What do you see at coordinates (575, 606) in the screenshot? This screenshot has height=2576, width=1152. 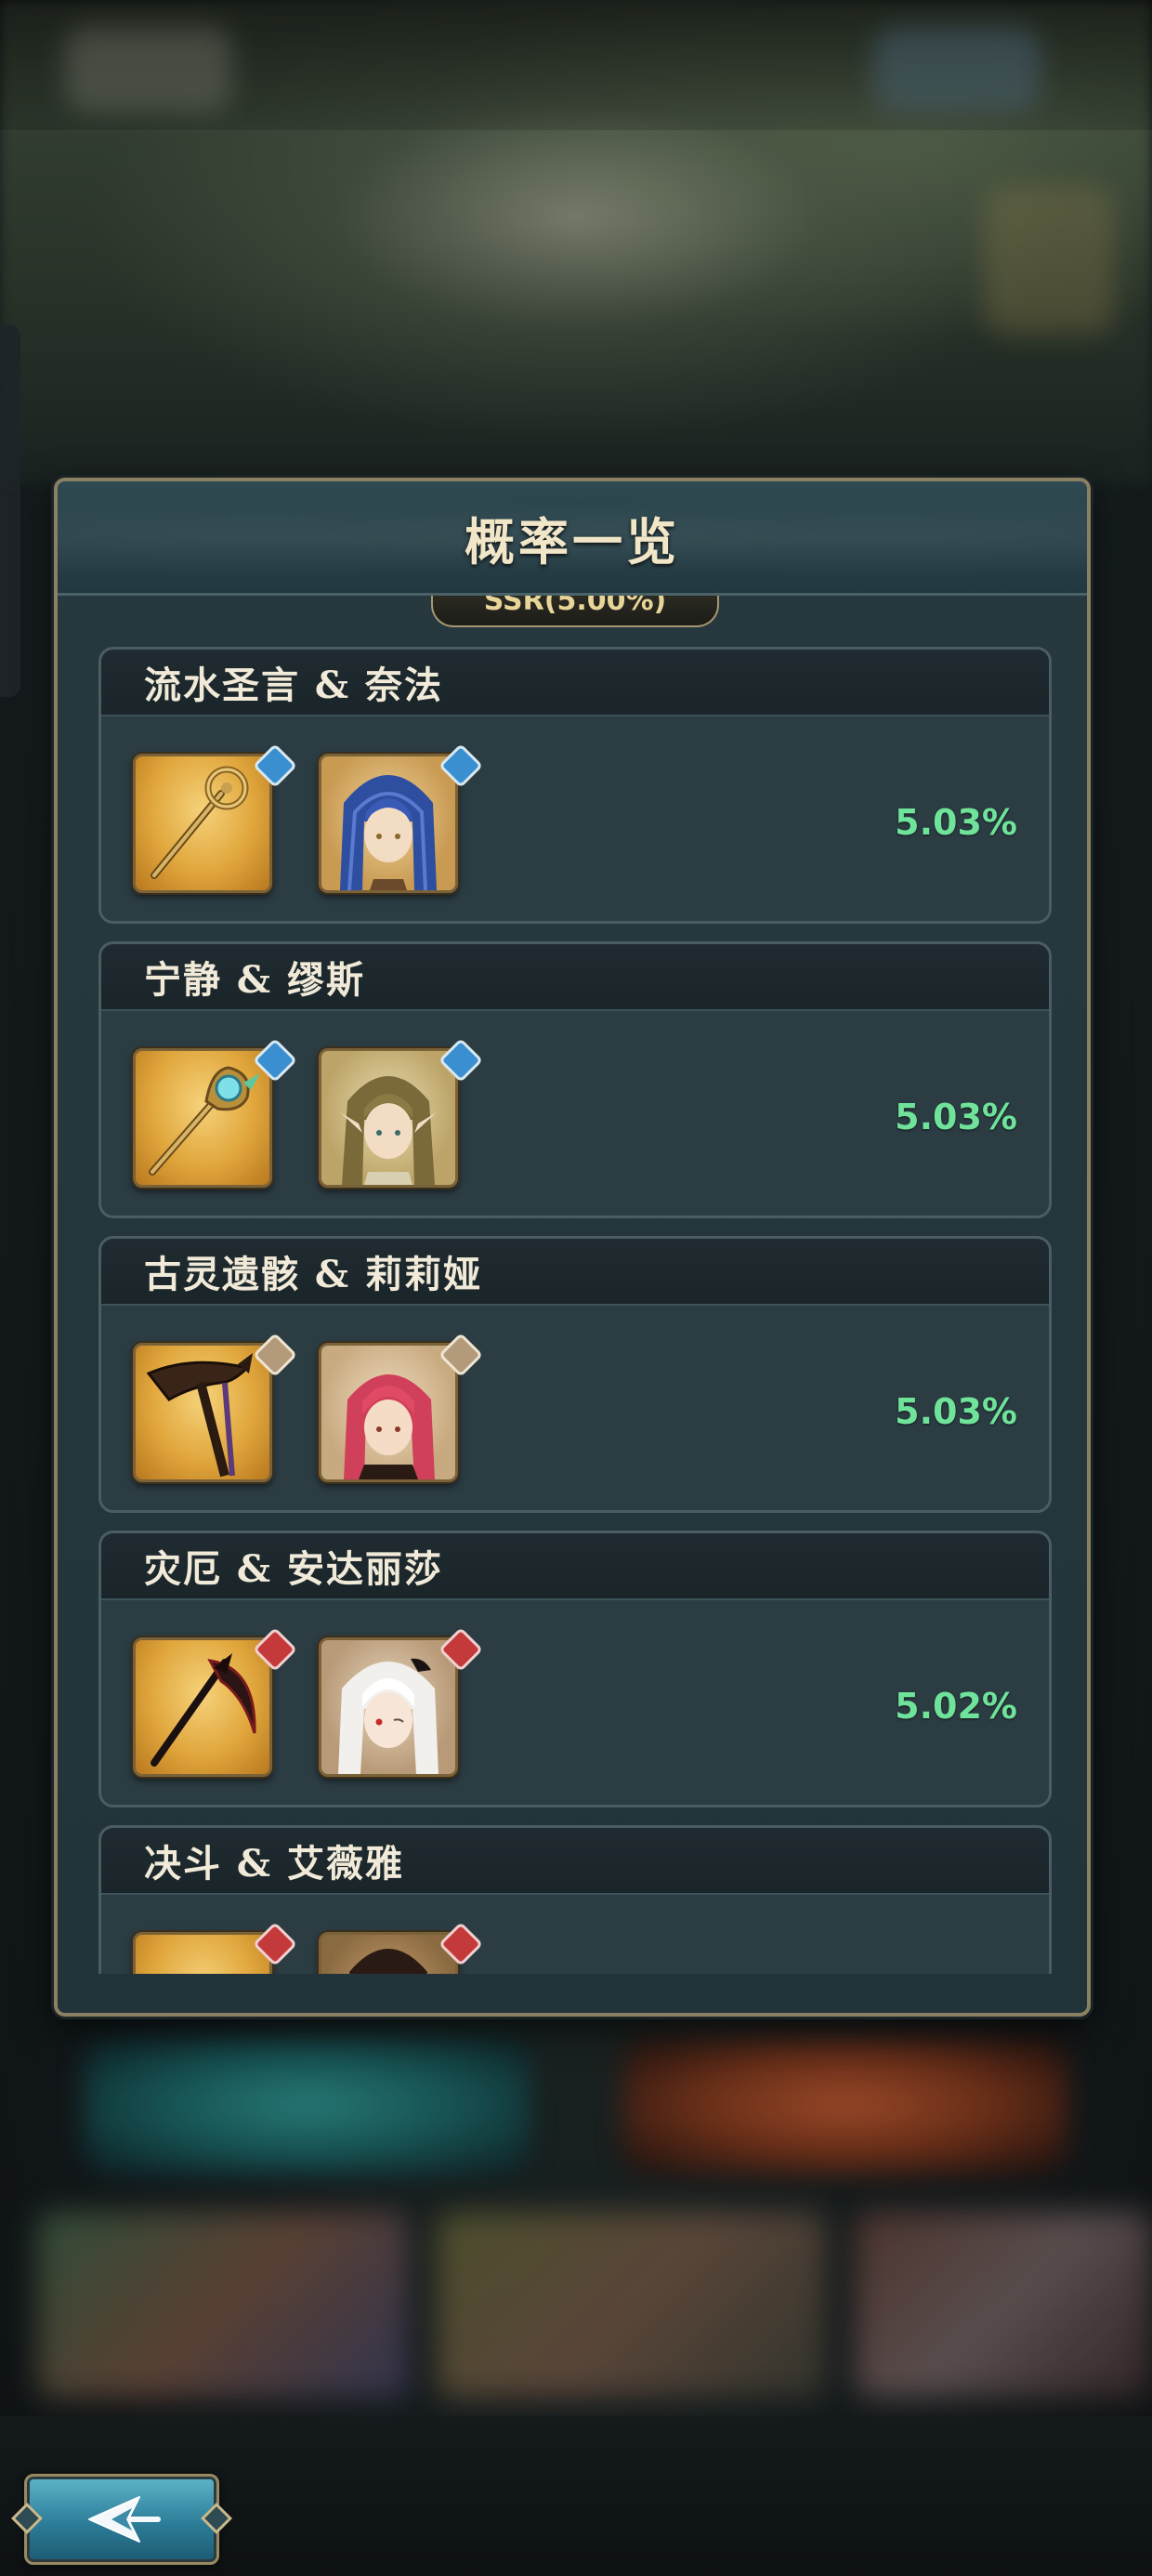 I see `section-label: SSR(5.00%)` at bounding box center [575, 606].